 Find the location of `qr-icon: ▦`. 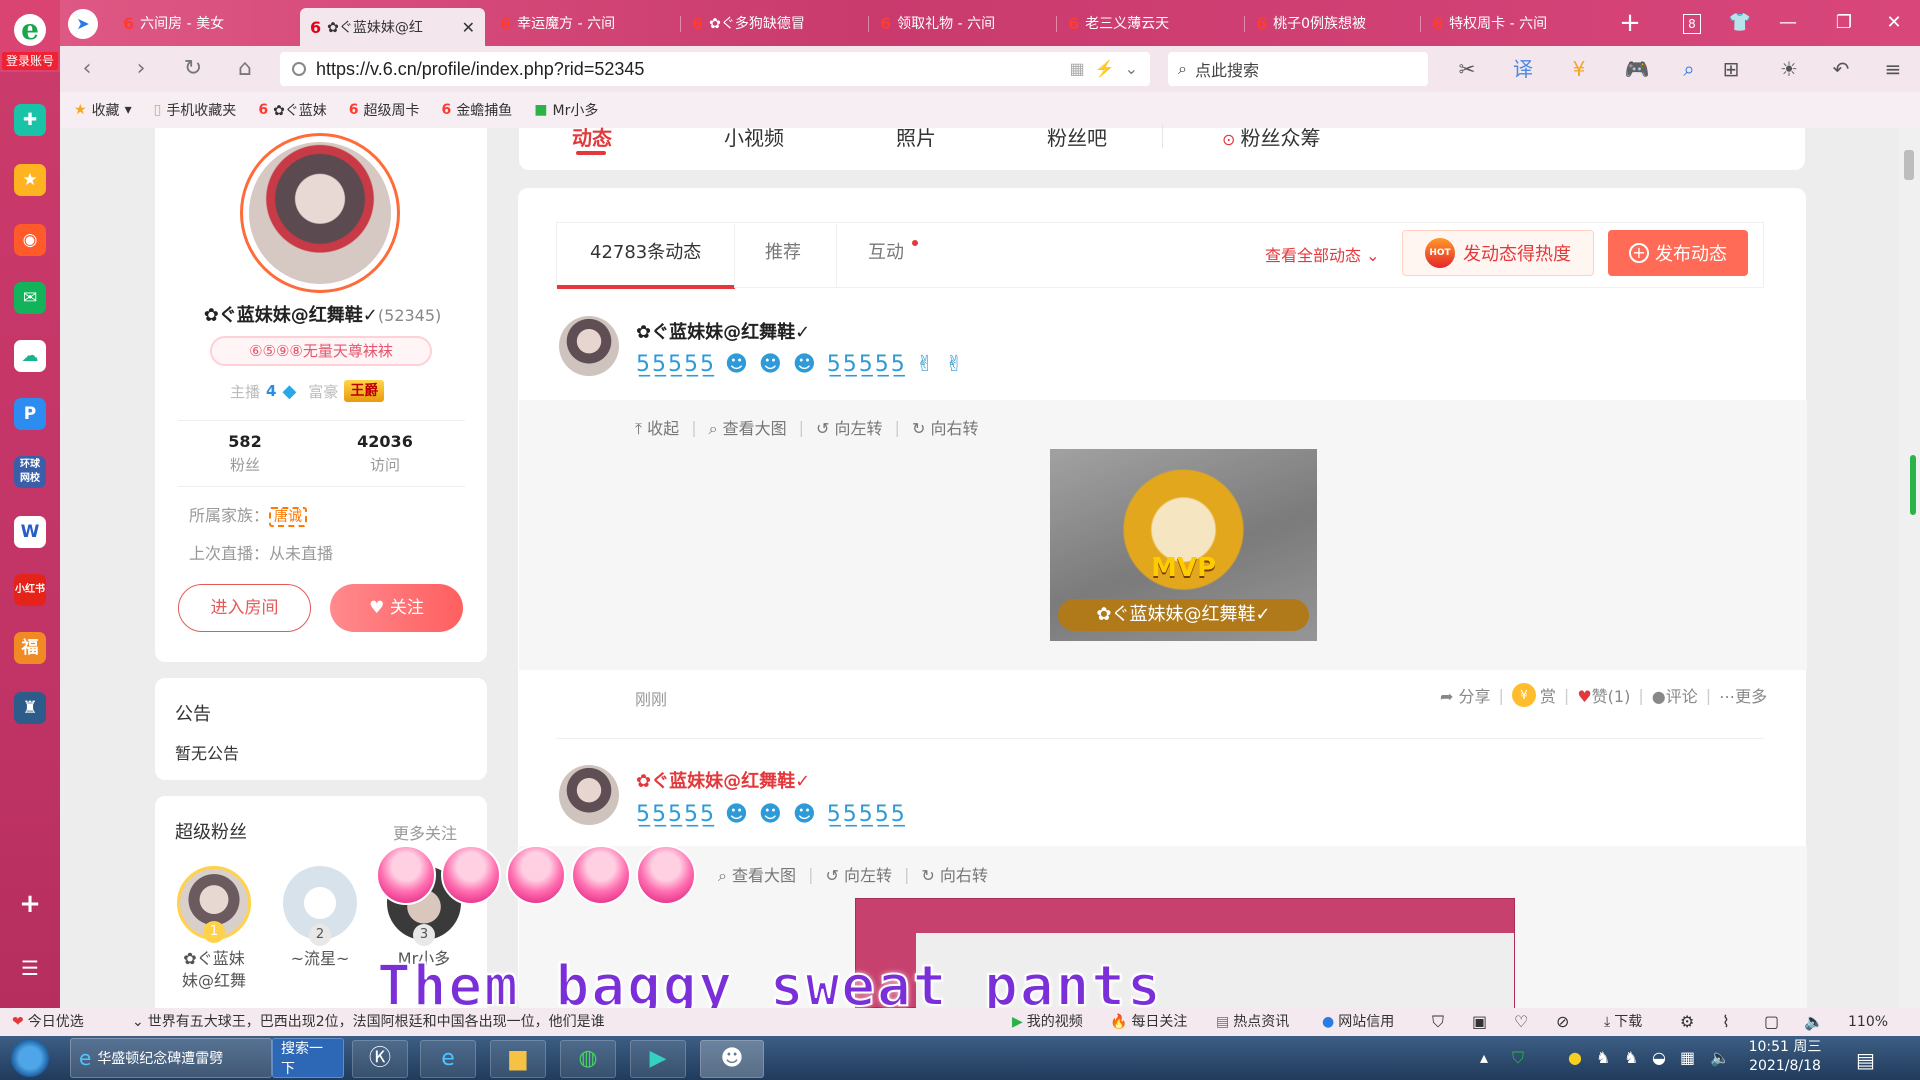

qr-icon: ▦ is located at coordinates (1077, 69).